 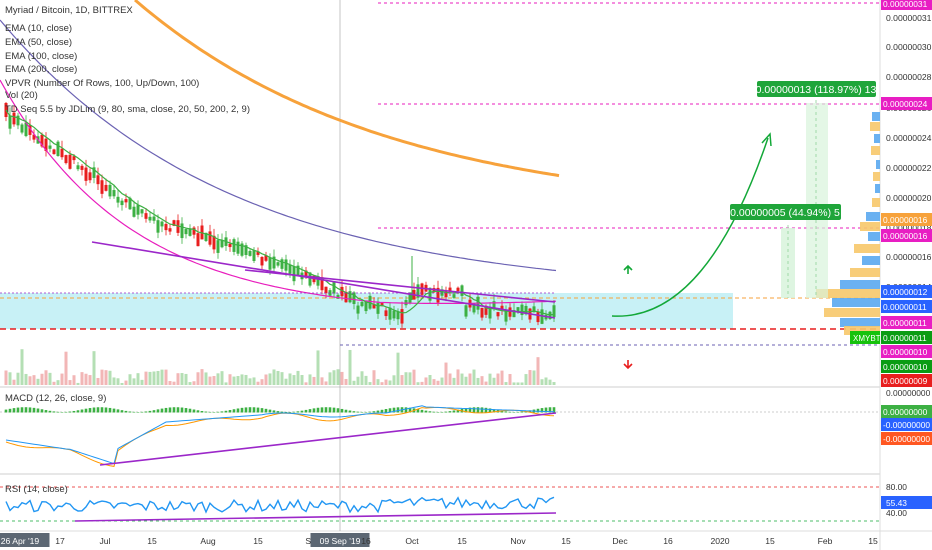 What do you see at coordinates (55, 398) in the screenshot?
I see `macd-pane-label: MACD (12, 26, close, 9)` at bounding box center [55, 398].